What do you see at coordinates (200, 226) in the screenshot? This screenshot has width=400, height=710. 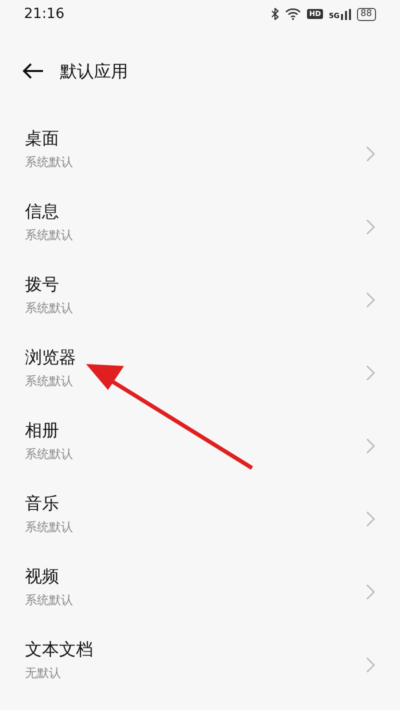 I see `settings-list-item: 信息 系统默认` at bounding box center [200, 226].